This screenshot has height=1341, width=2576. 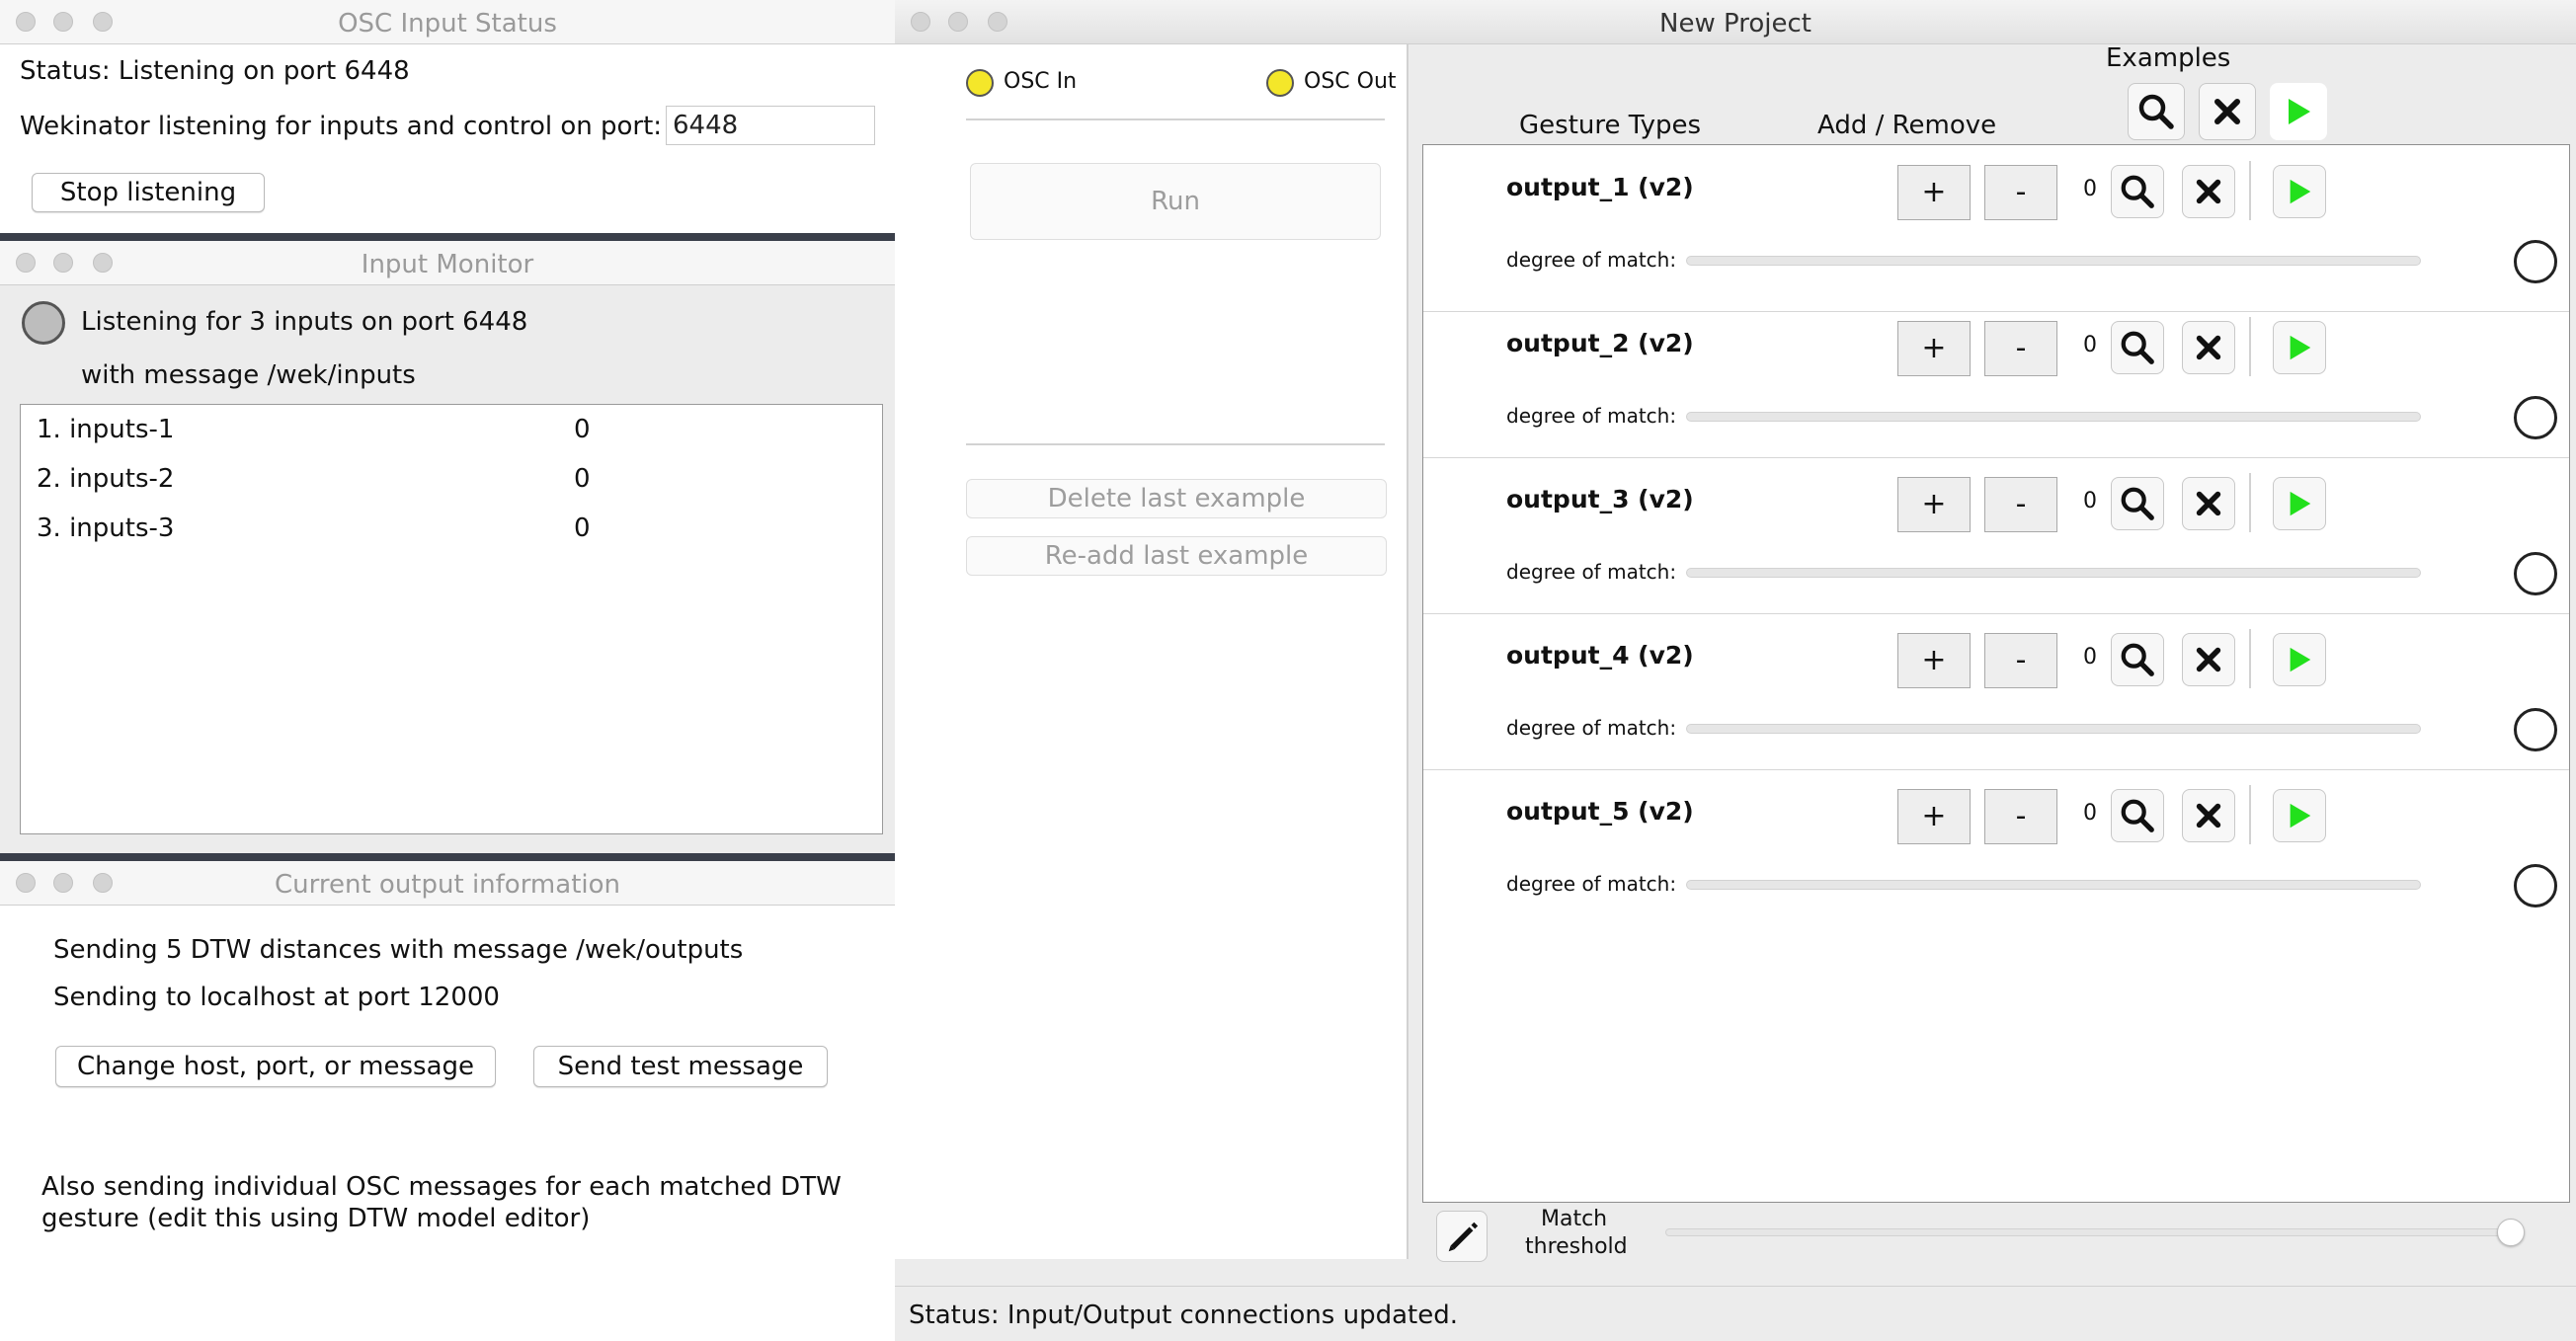 What do you see at coordinates (1176, 556) in the screenshot?
I see `readd-last-example-button: Re-add last example` at bounding box center [1176, 556].